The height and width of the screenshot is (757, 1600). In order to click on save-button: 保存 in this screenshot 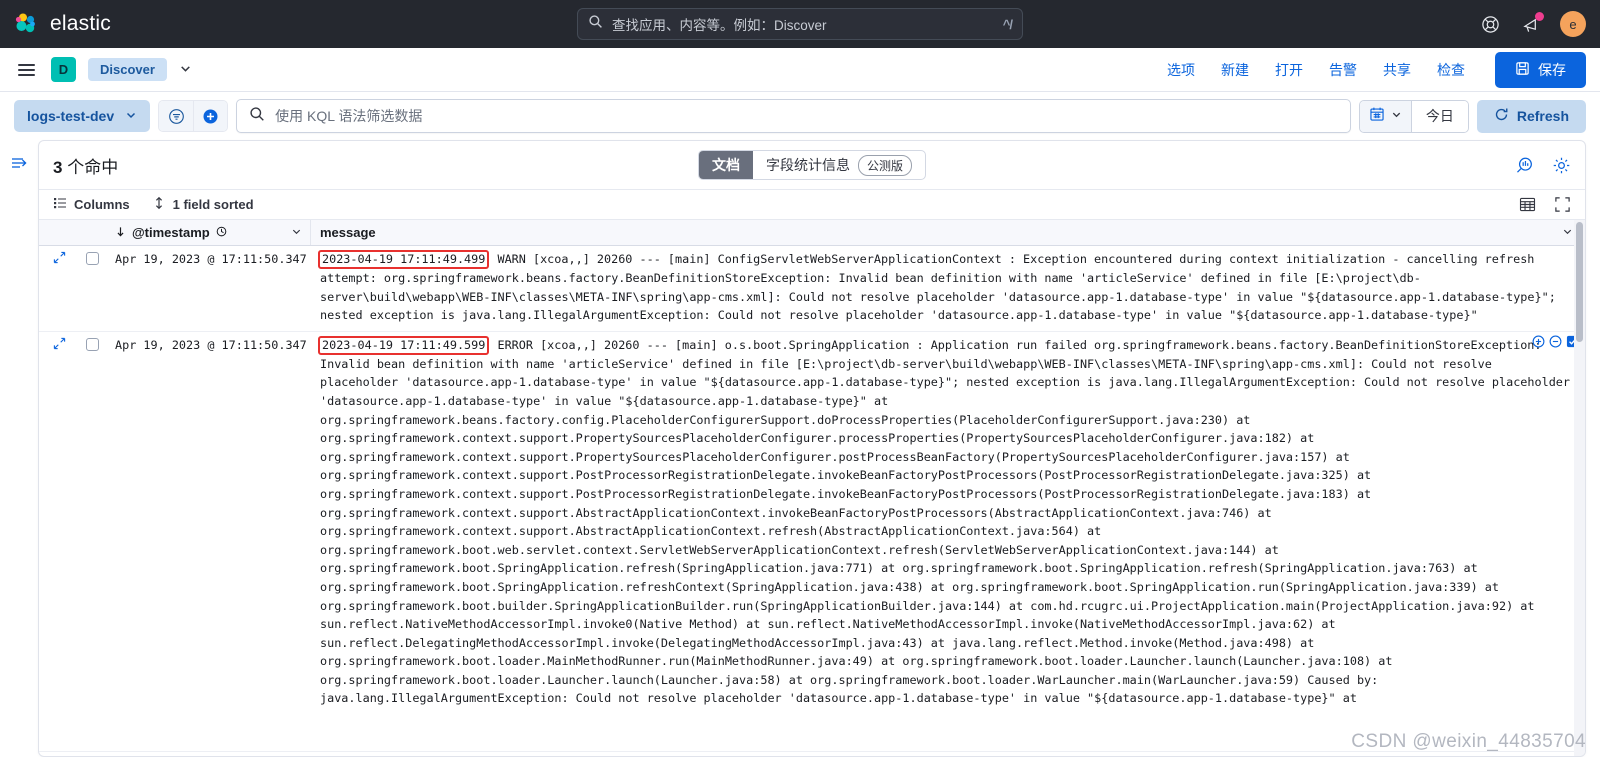, I will do `click(1540, 69)`.